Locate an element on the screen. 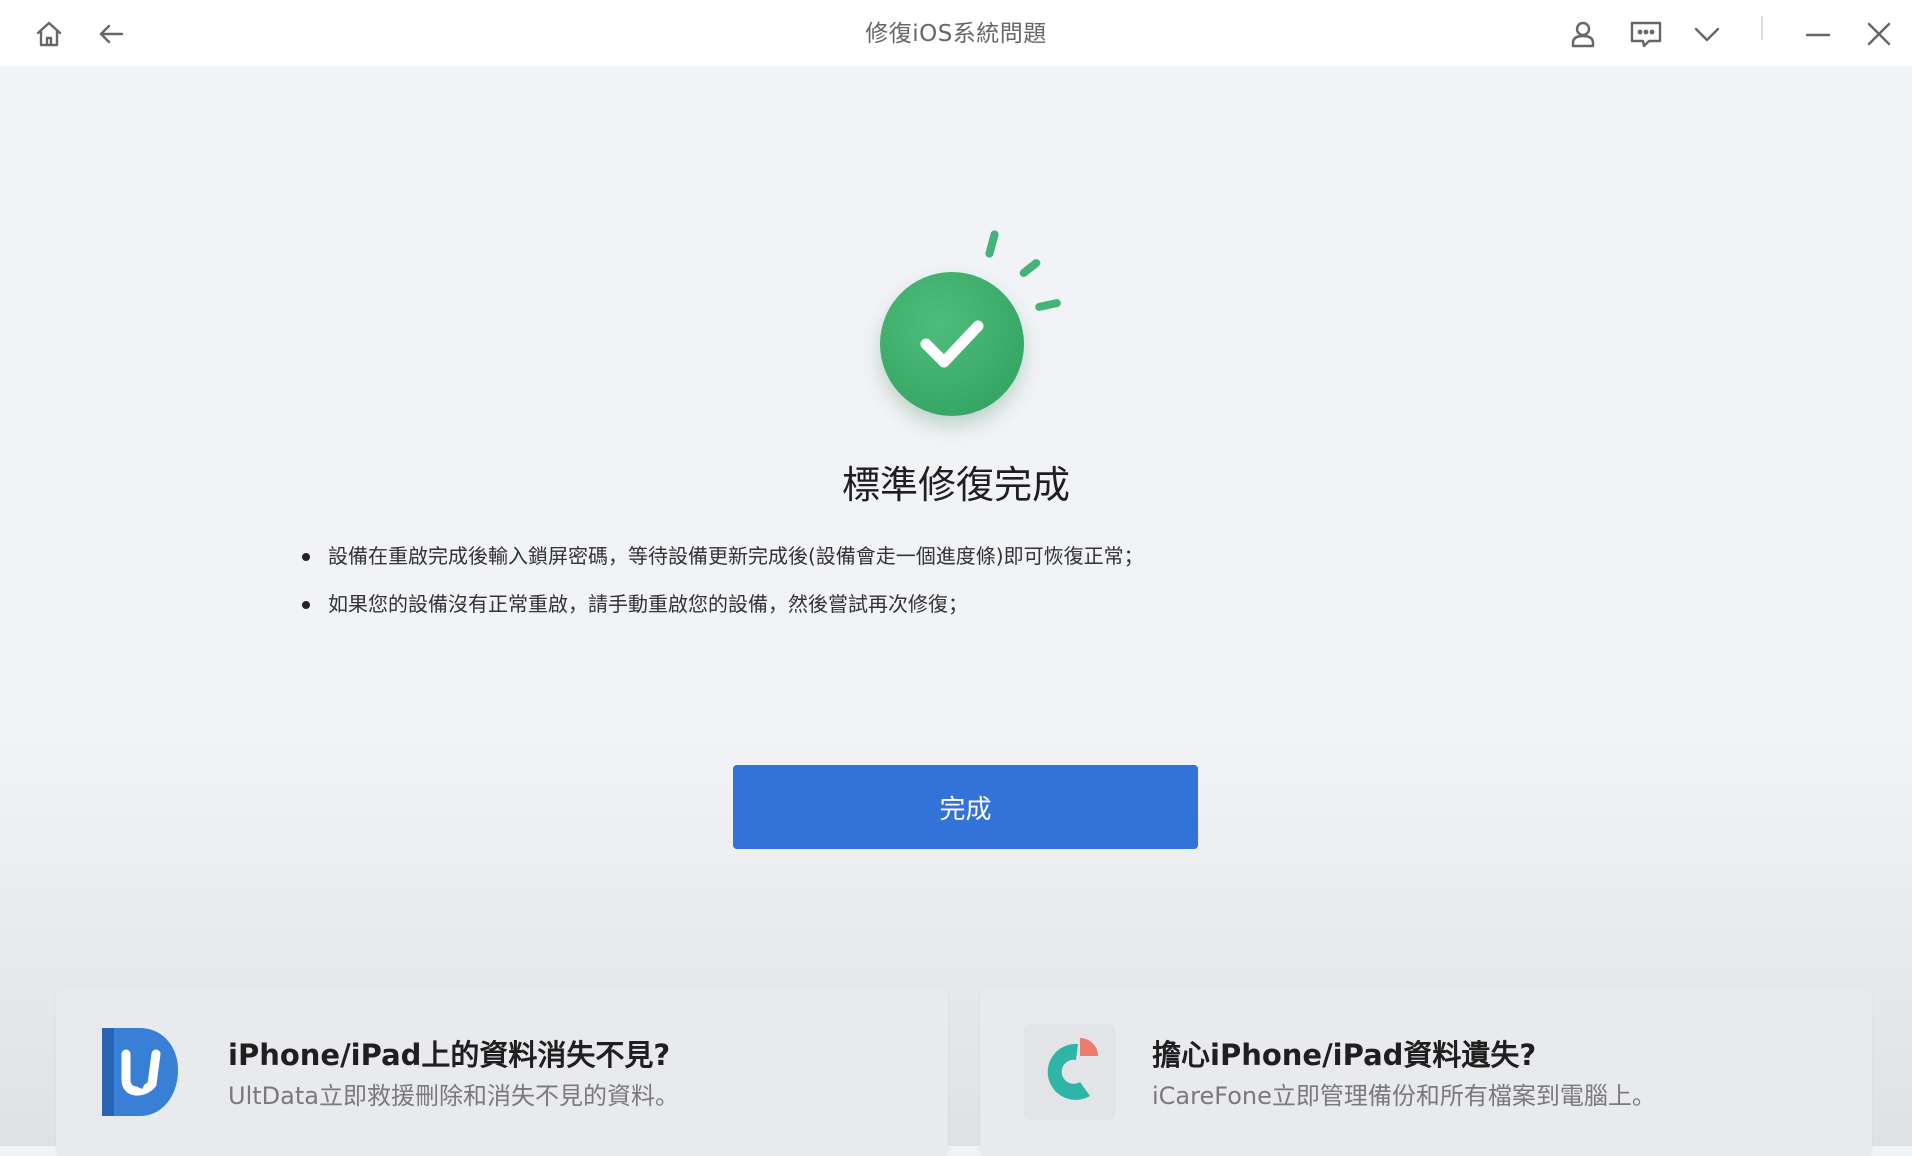 The image size is (1912, 1156). promo-title: 擔心iPhone/iPad資料遺失? is located at coordinates (1344, 1055).